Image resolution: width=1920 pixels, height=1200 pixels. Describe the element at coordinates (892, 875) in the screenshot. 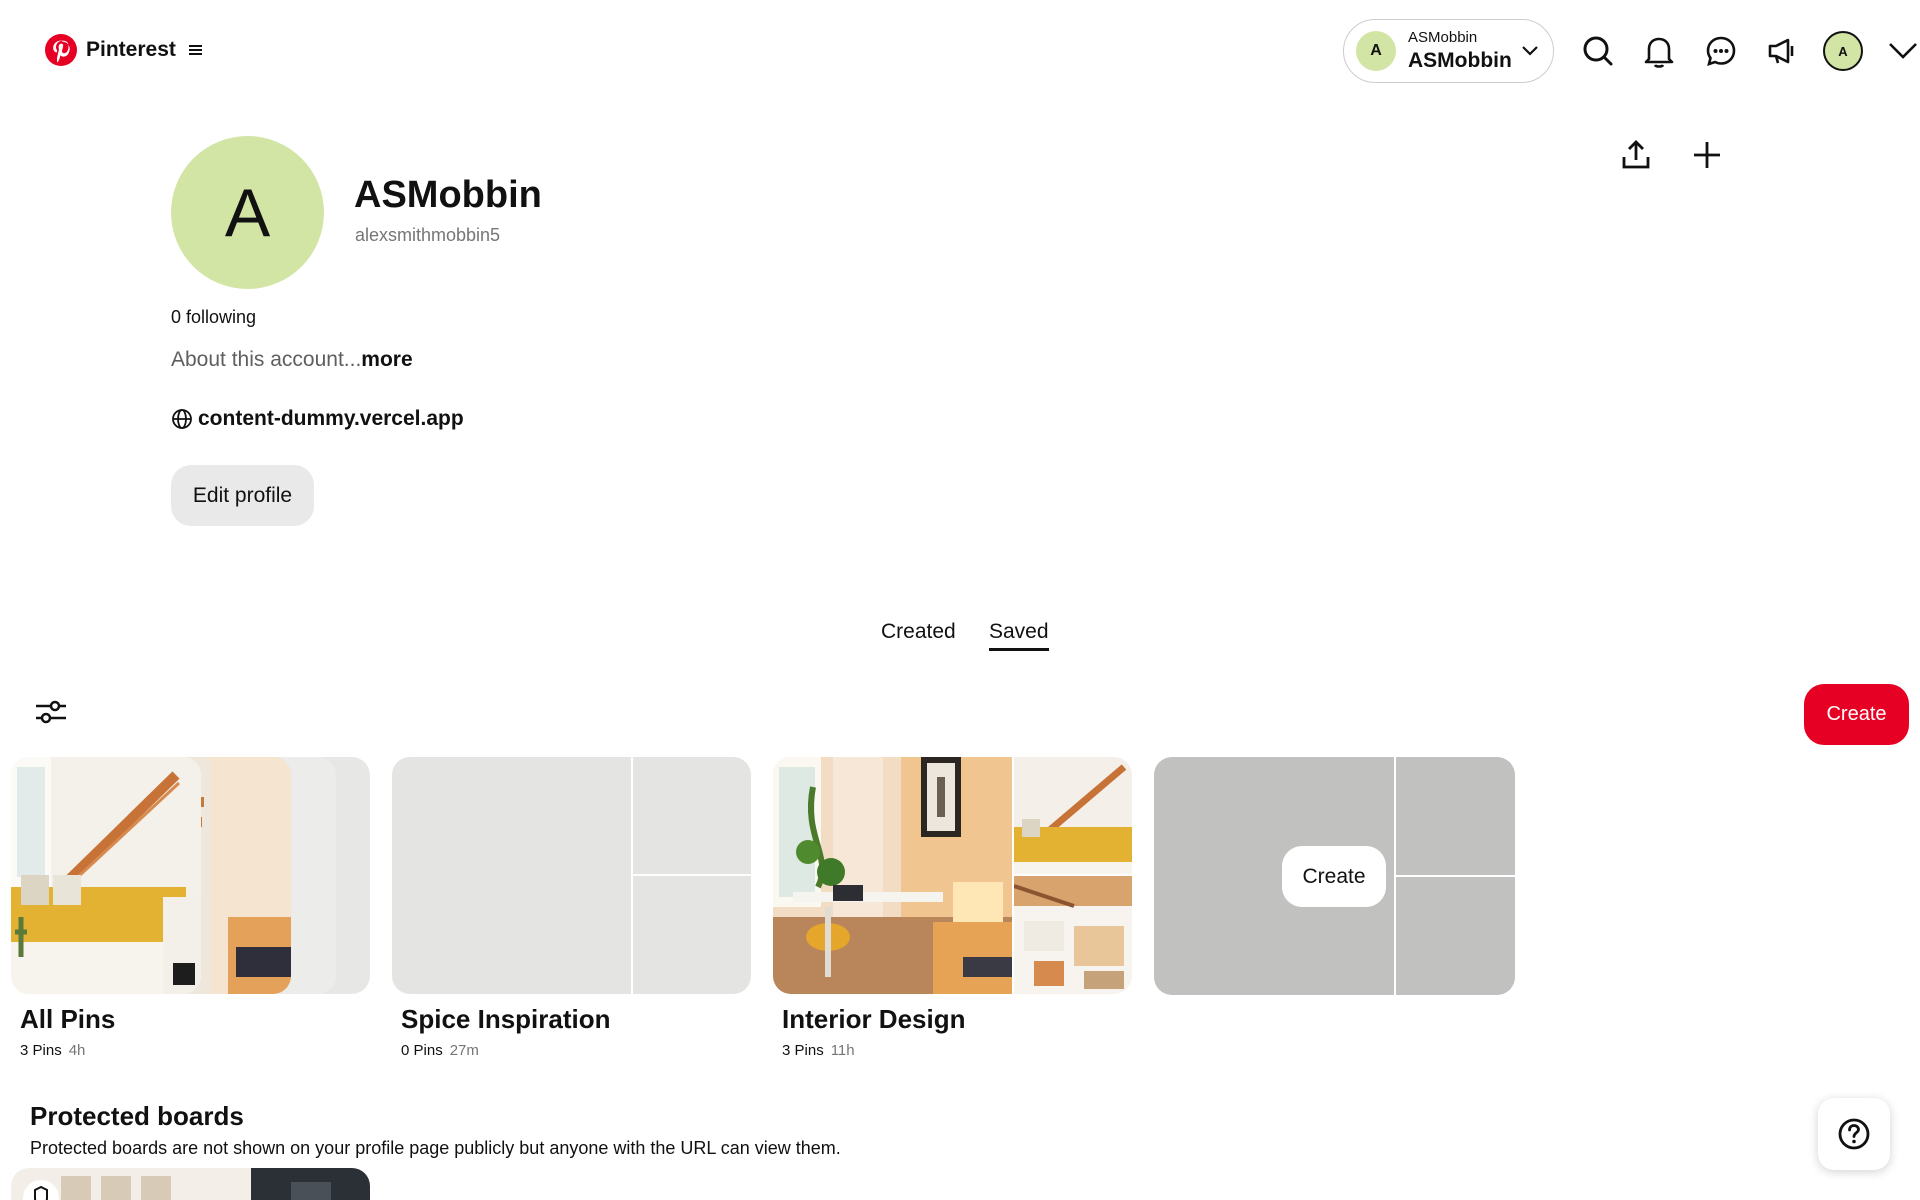

I see `cover-photo-main` at that location.